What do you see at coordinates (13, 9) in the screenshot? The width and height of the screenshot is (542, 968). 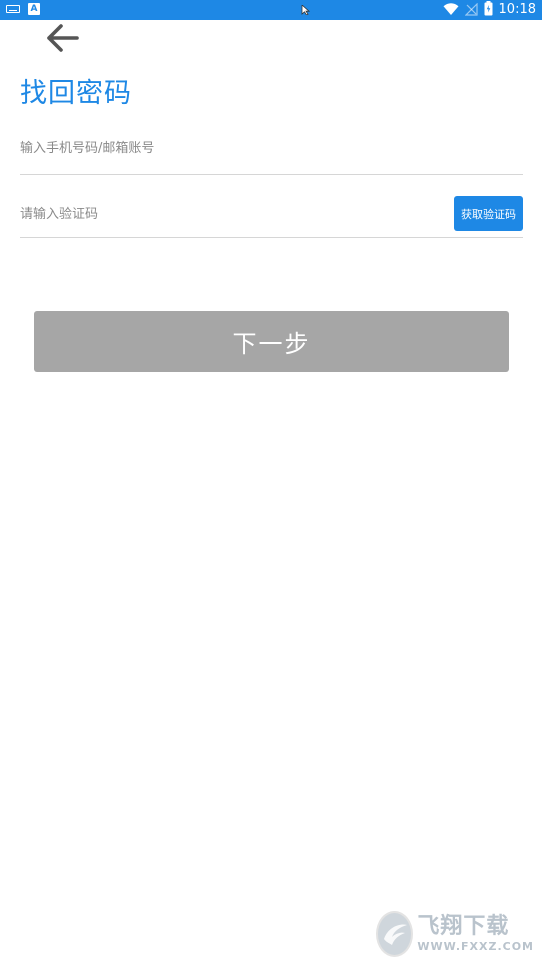 I see `keyboard-icon` at bounding box center [13, 9].